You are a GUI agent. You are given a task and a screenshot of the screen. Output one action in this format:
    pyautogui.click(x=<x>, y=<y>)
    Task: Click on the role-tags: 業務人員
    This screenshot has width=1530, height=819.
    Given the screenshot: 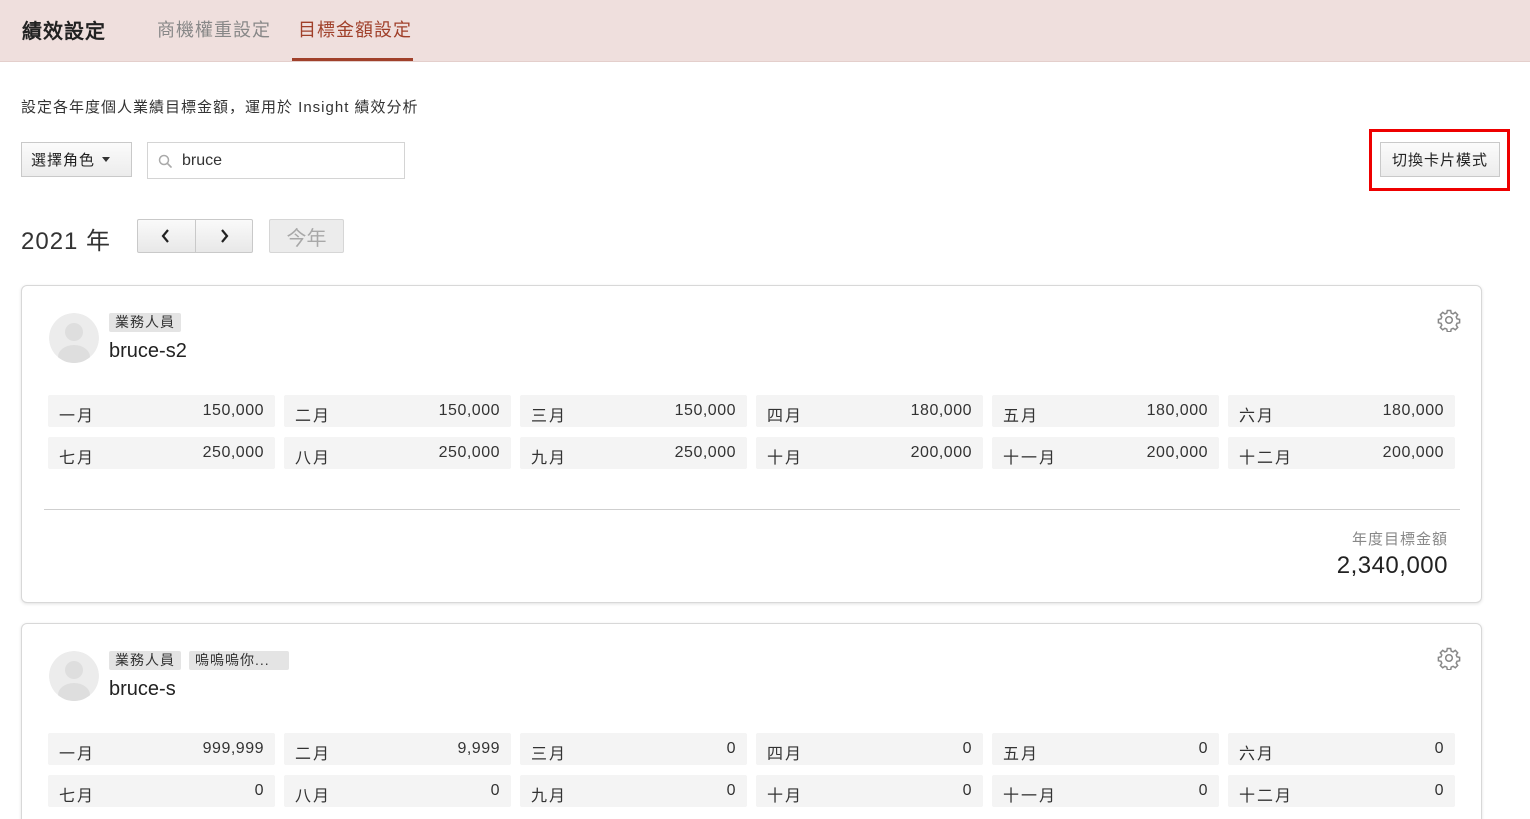 What is the action you would take?
    pyautogui.click(x=145, y=322)
    